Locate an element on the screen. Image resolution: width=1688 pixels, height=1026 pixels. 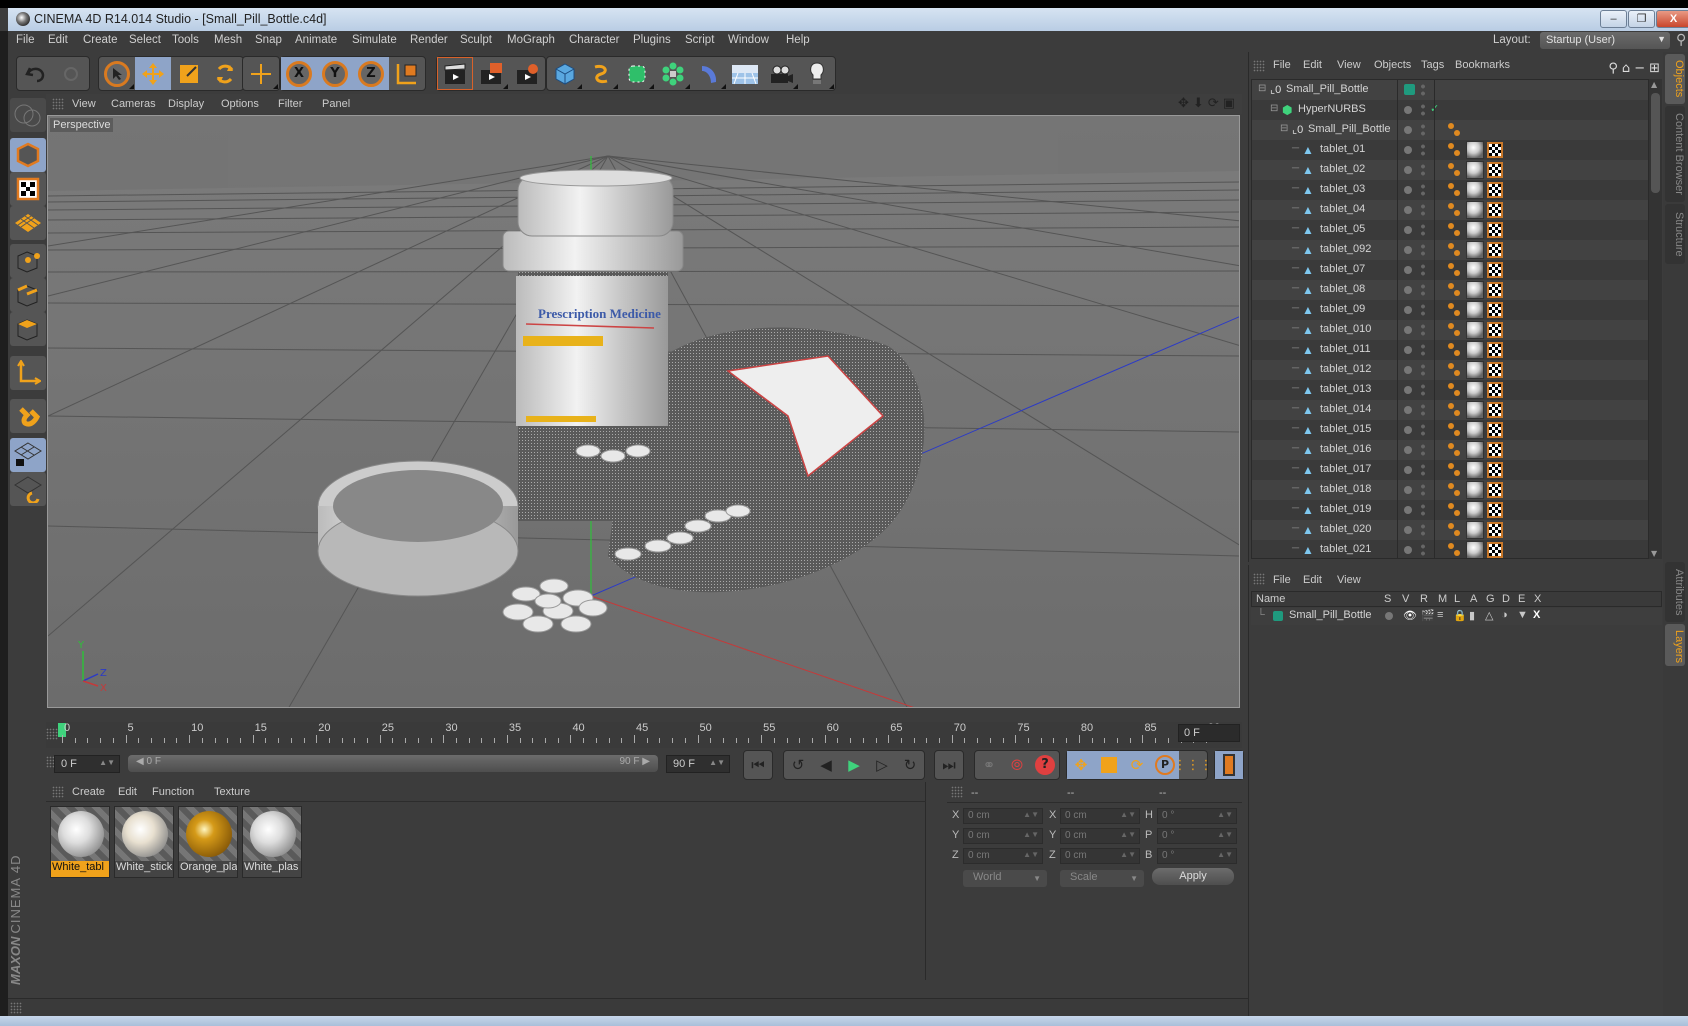
menu-animate: Animate is located at coordinates (316, 40).